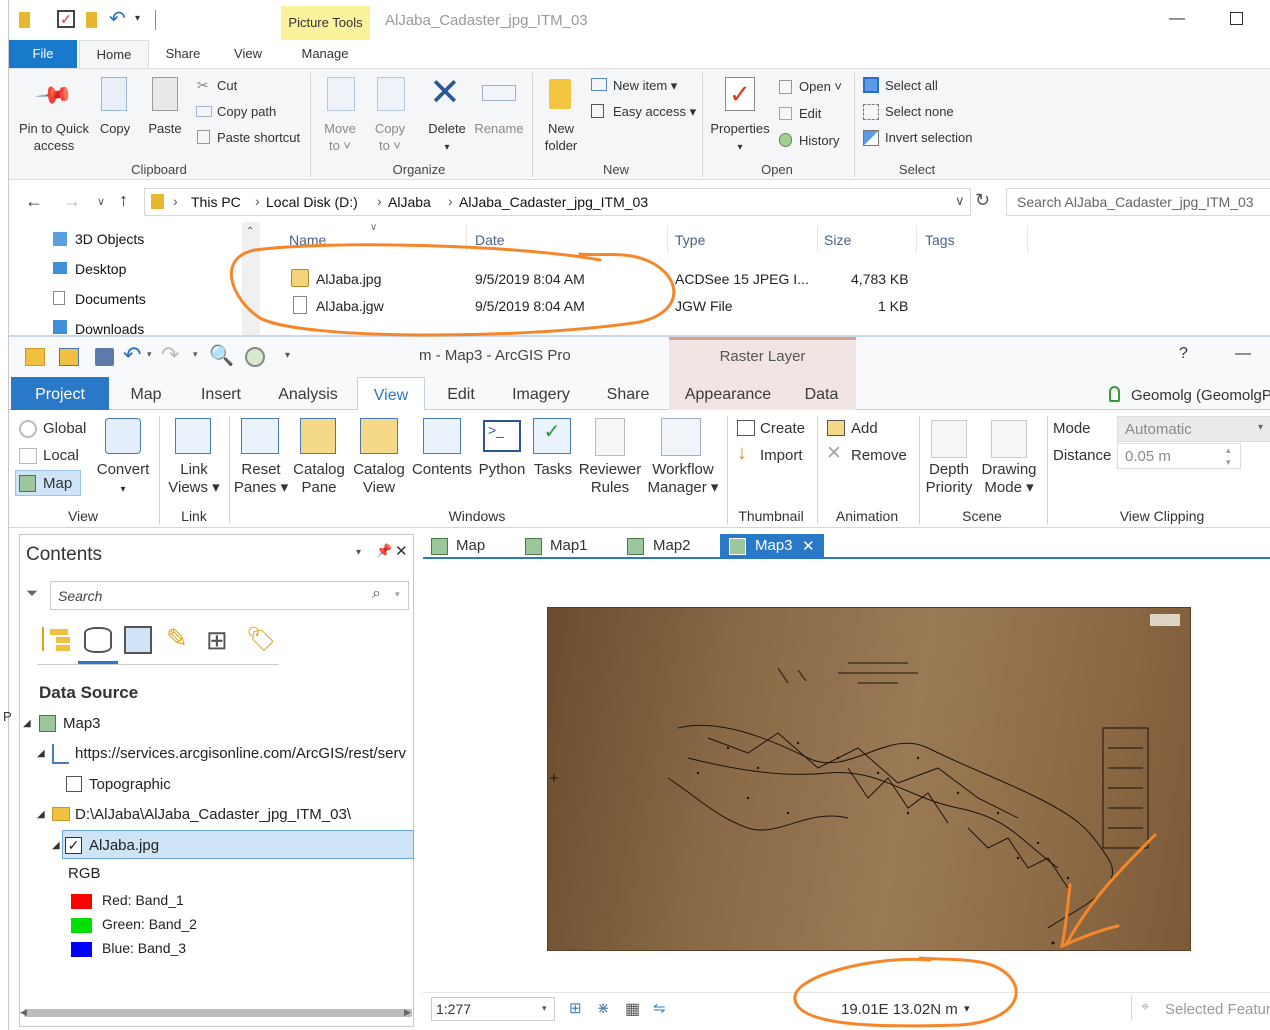  I want to click on properties-button: Properties ▾, so click(740, 138).